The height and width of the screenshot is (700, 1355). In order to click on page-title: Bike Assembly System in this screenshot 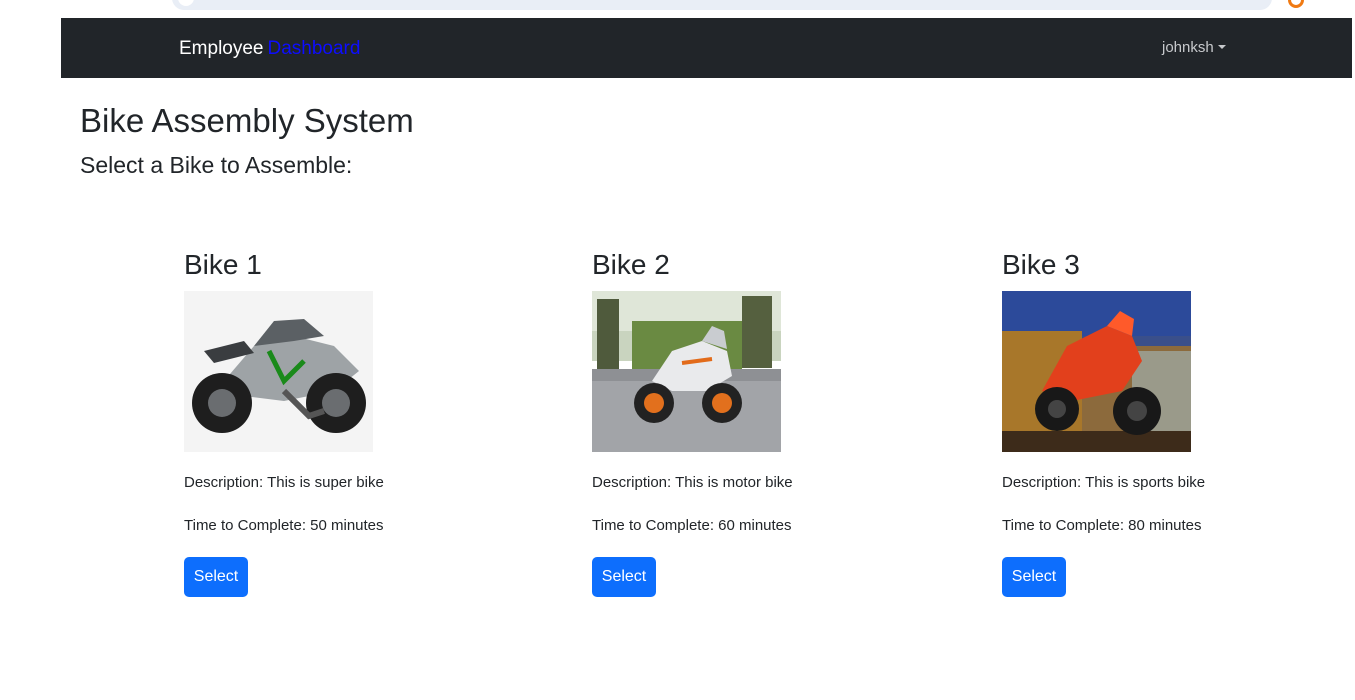, I will do `click(247, 120)`.